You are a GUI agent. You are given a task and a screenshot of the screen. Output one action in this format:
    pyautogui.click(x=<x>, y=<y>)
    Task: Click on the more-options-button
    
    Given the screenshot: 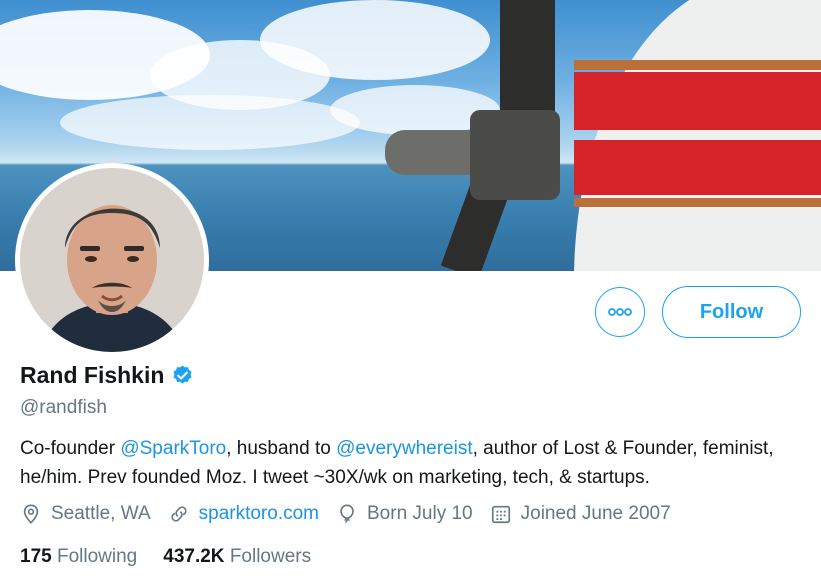 What is the action you would take?
    pyautogui.click(x=620, y=312)
    